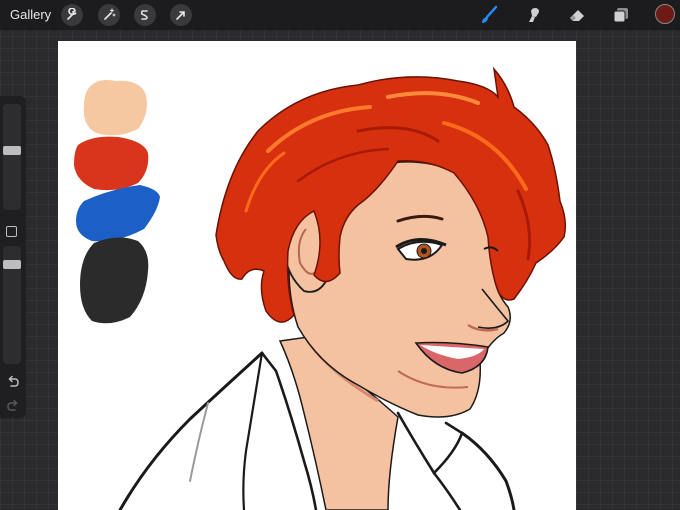 The image size is (680, 510). What do you see at coordinates (621, 15) in the screenshot?
I see `layers-icon` at bounding box center [621, 15].